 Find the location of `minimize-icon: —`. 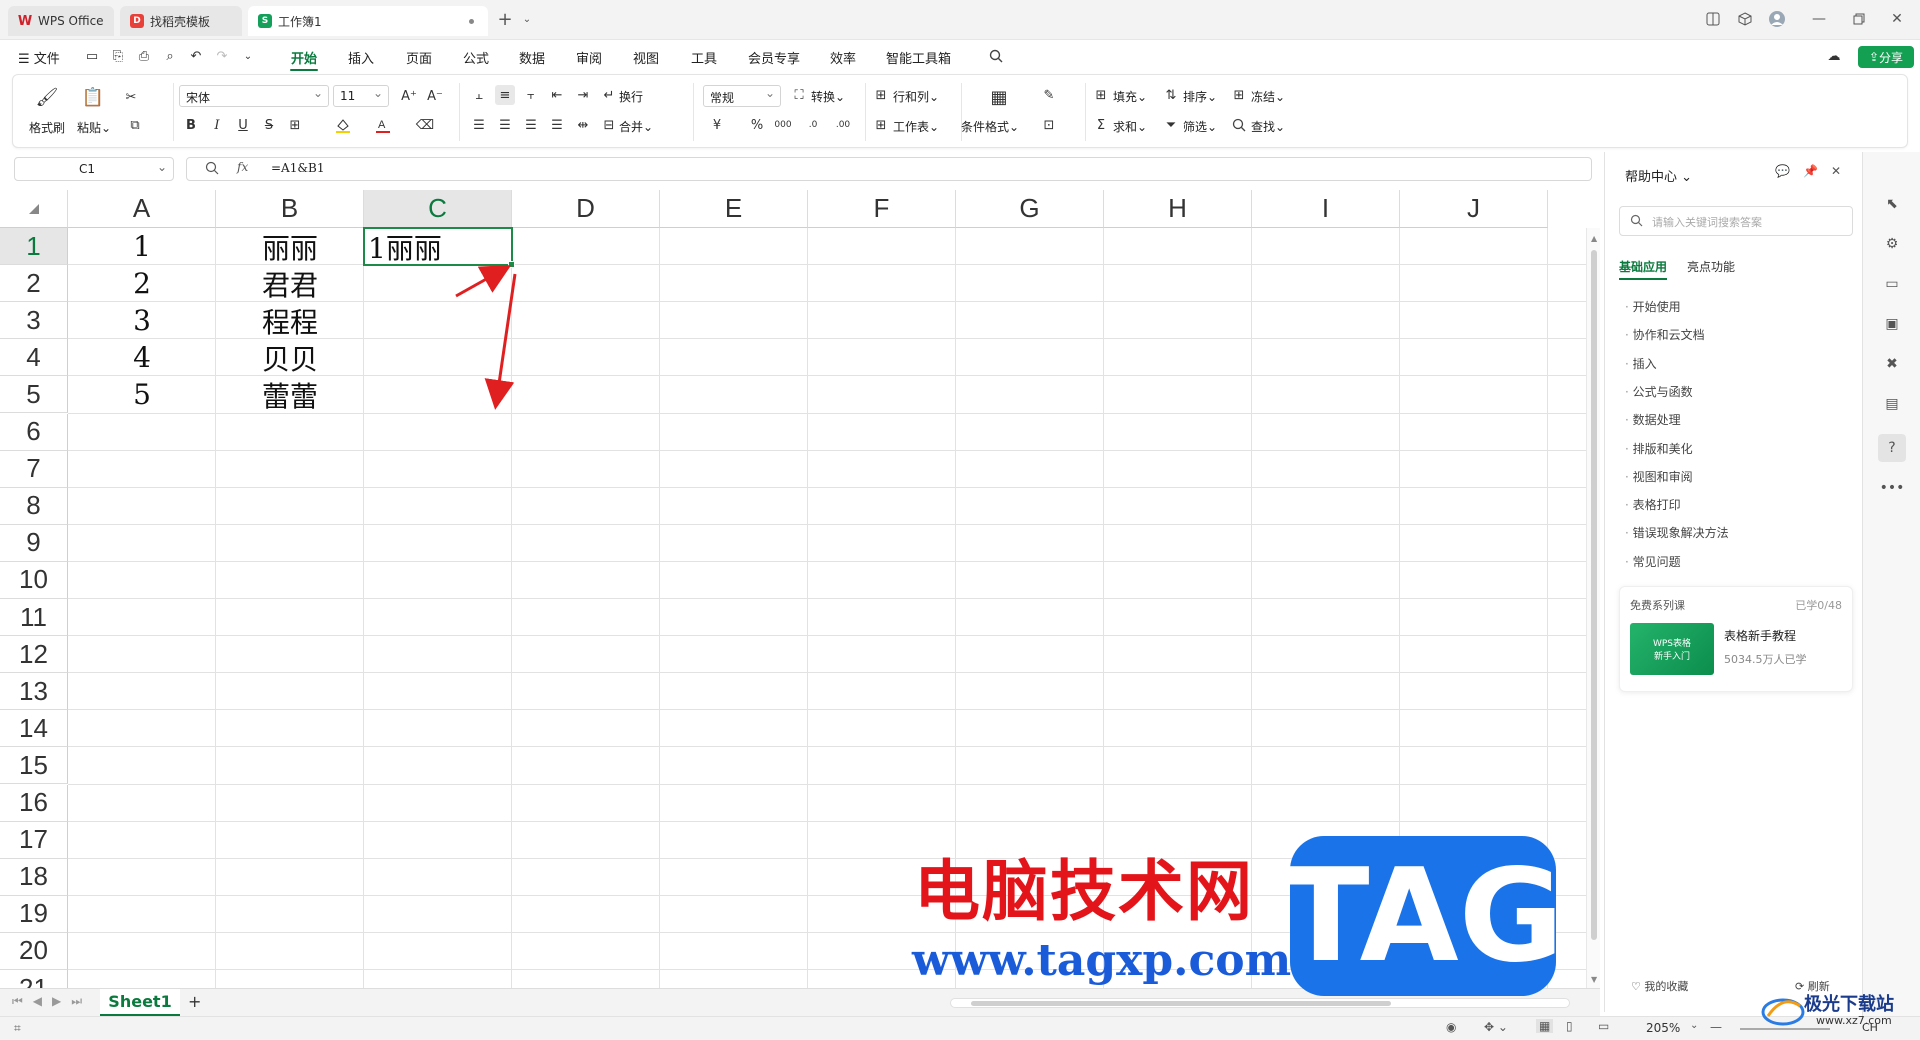

minimize-icon: — is located at coordinates (1819, 19).